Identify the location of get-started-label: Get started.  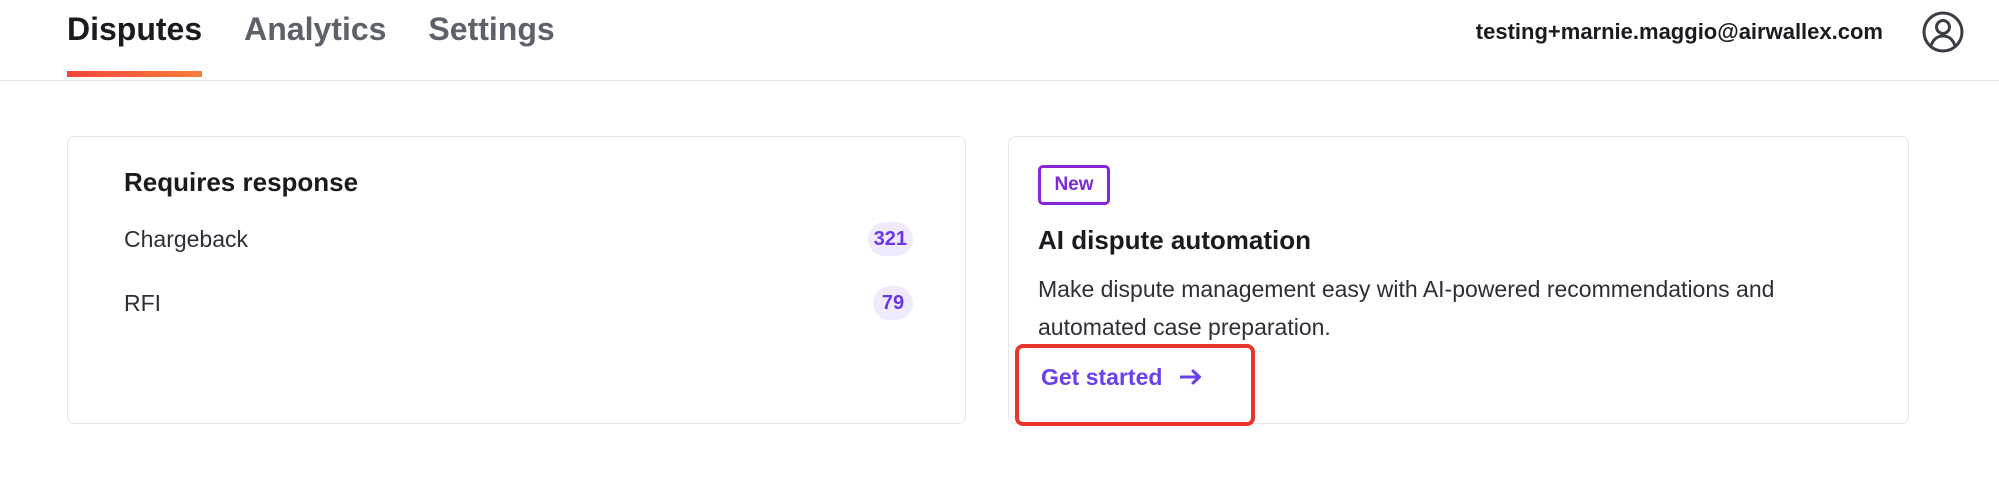
(1102, 376).